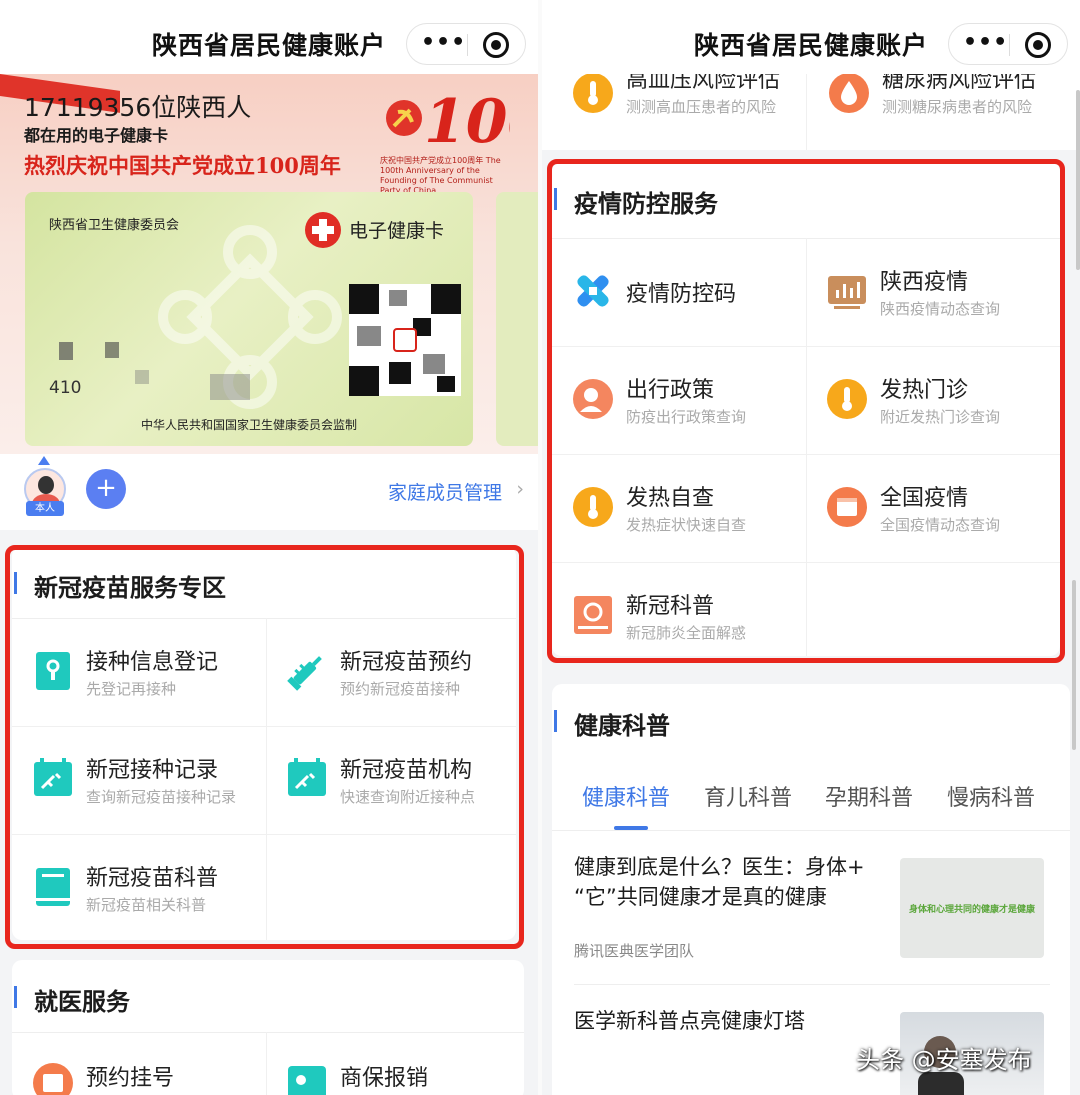  Describe the element at coordinates (146, 905) in the screenshot. I see `item-desc: 新冠疫苗相关科普` at that location.